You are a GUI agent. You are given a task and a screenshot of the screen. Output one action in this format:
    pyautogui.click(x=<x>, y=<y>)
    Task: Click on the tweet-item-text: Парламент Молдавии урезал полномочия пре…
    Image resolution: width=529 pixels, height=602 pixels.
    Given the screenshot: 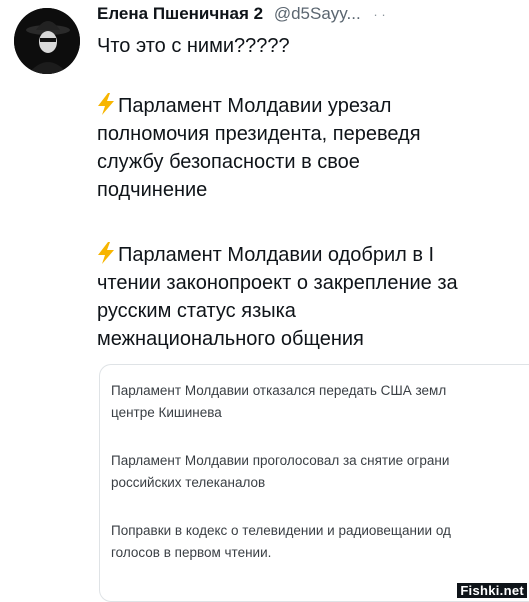 What is the action you would take?
    pyautogui.click(x=259, y=148)
    